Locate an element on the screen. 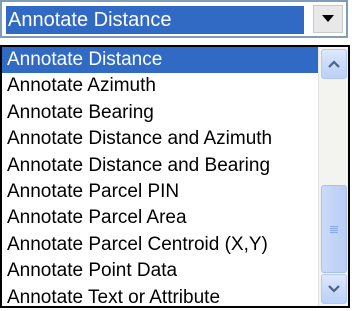  list-item: Annotate Azimuth is located at coordinates (160, 86).